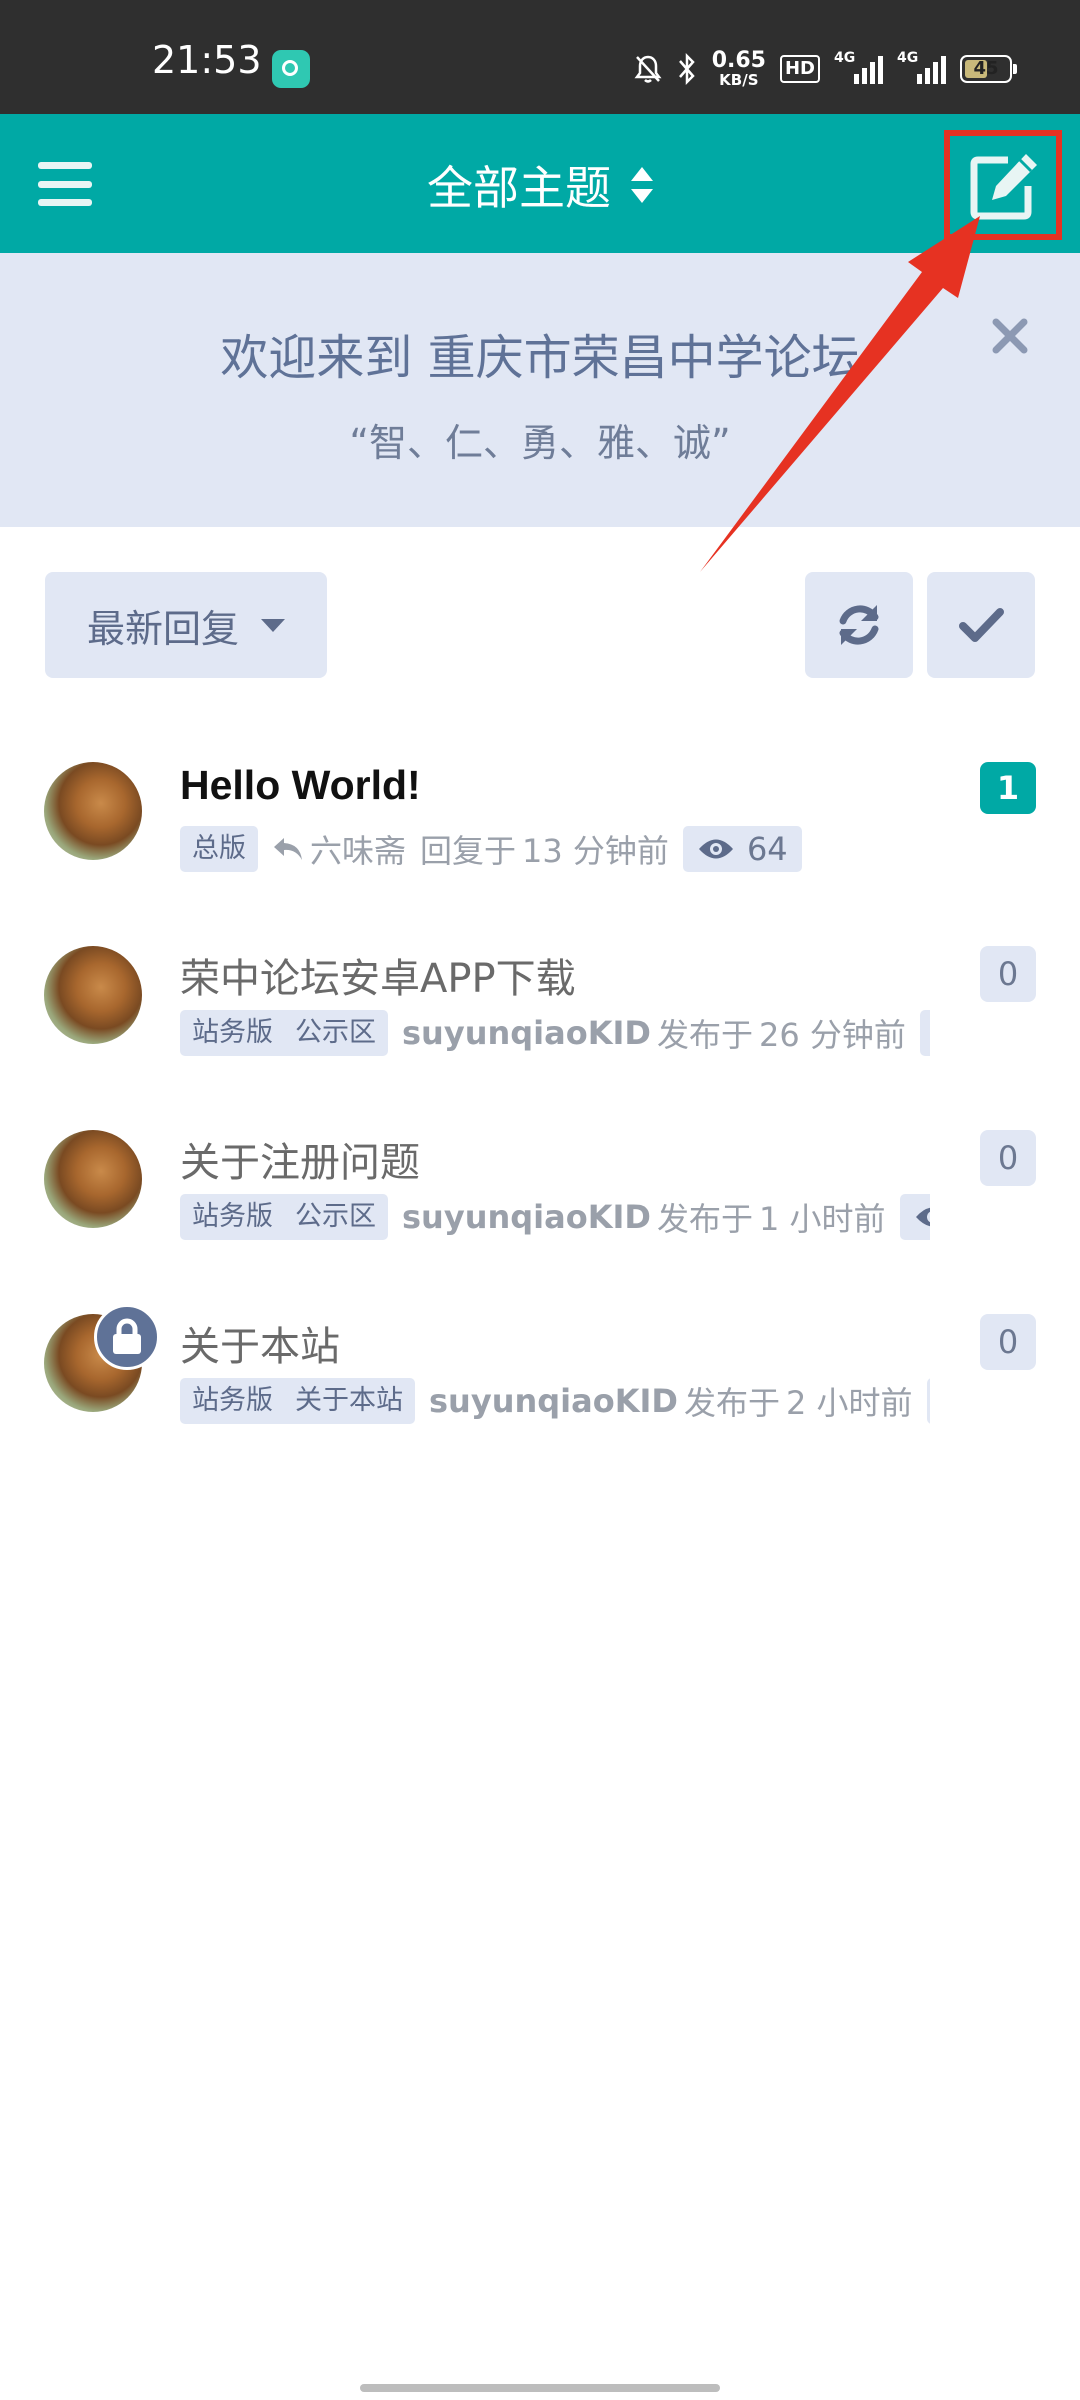 The height and width of the screenshot is (2400, 1080). I want to click on sort-dropdown-button: 最新回复, so click(186, 625).